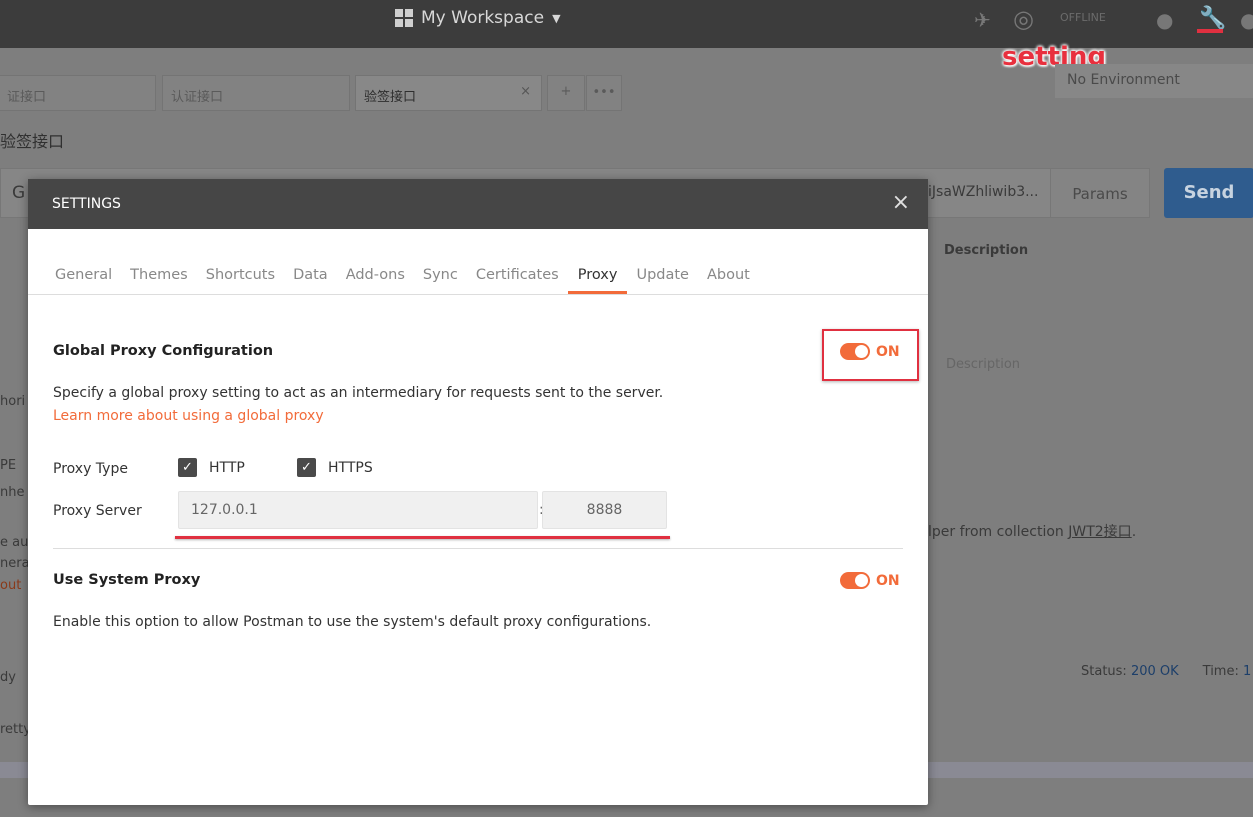  I want to click on tab-data: Data, so click(310, 280).